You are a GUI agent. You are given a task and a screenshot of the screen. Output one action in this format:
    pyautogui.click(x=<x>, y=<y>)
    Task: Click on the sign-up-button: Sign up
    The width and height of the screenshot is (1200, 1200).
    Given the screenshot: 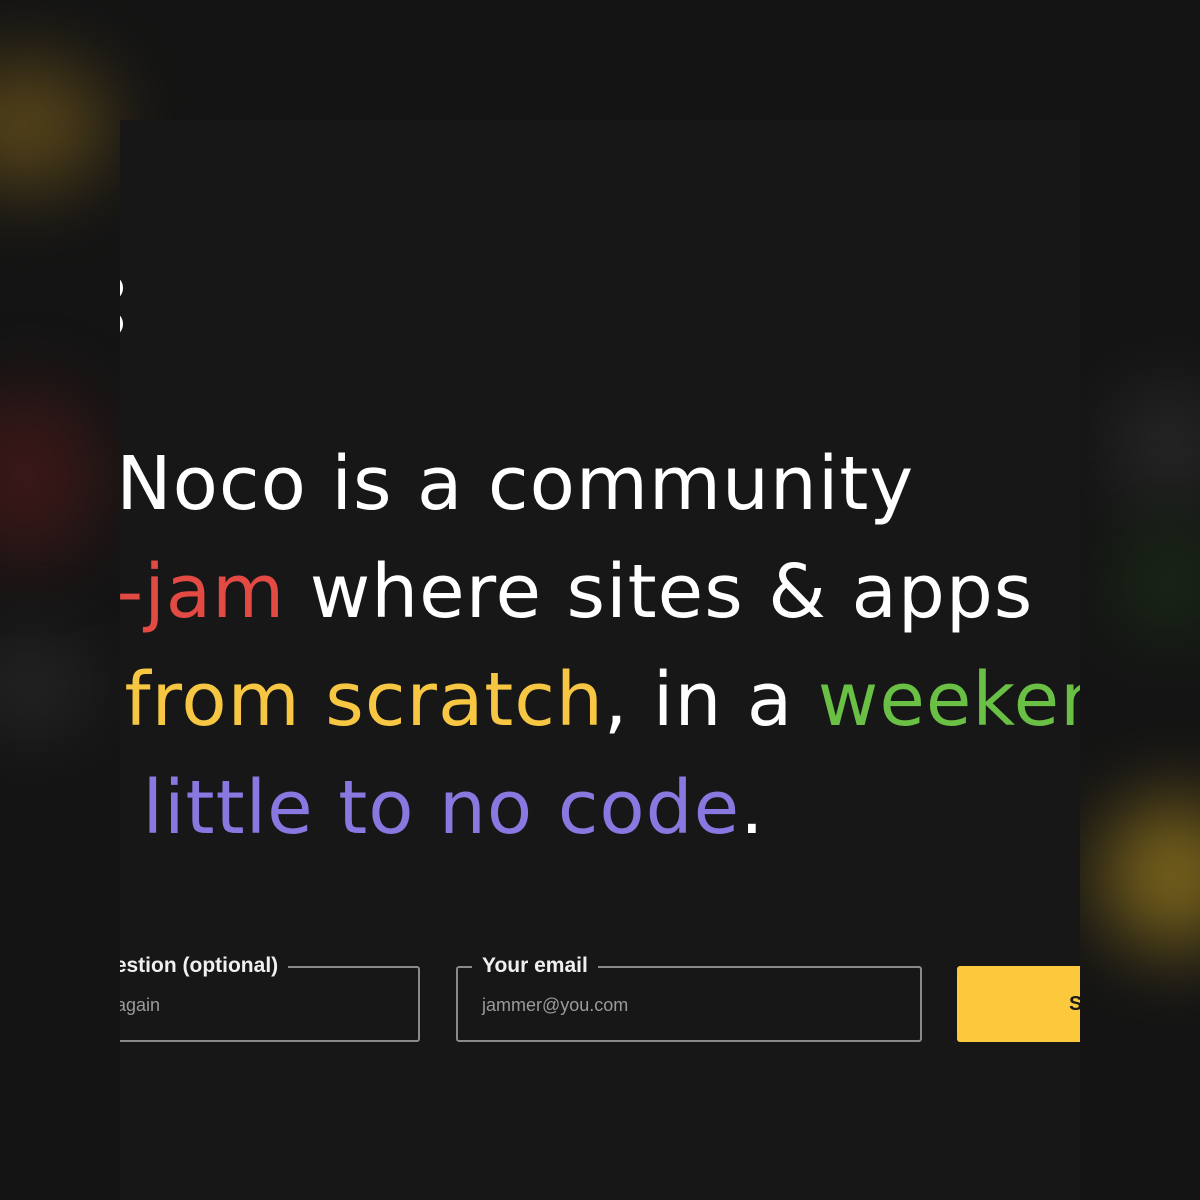 What is the action you would take?
    pyautogui.click(x=1018, y=1004)
    